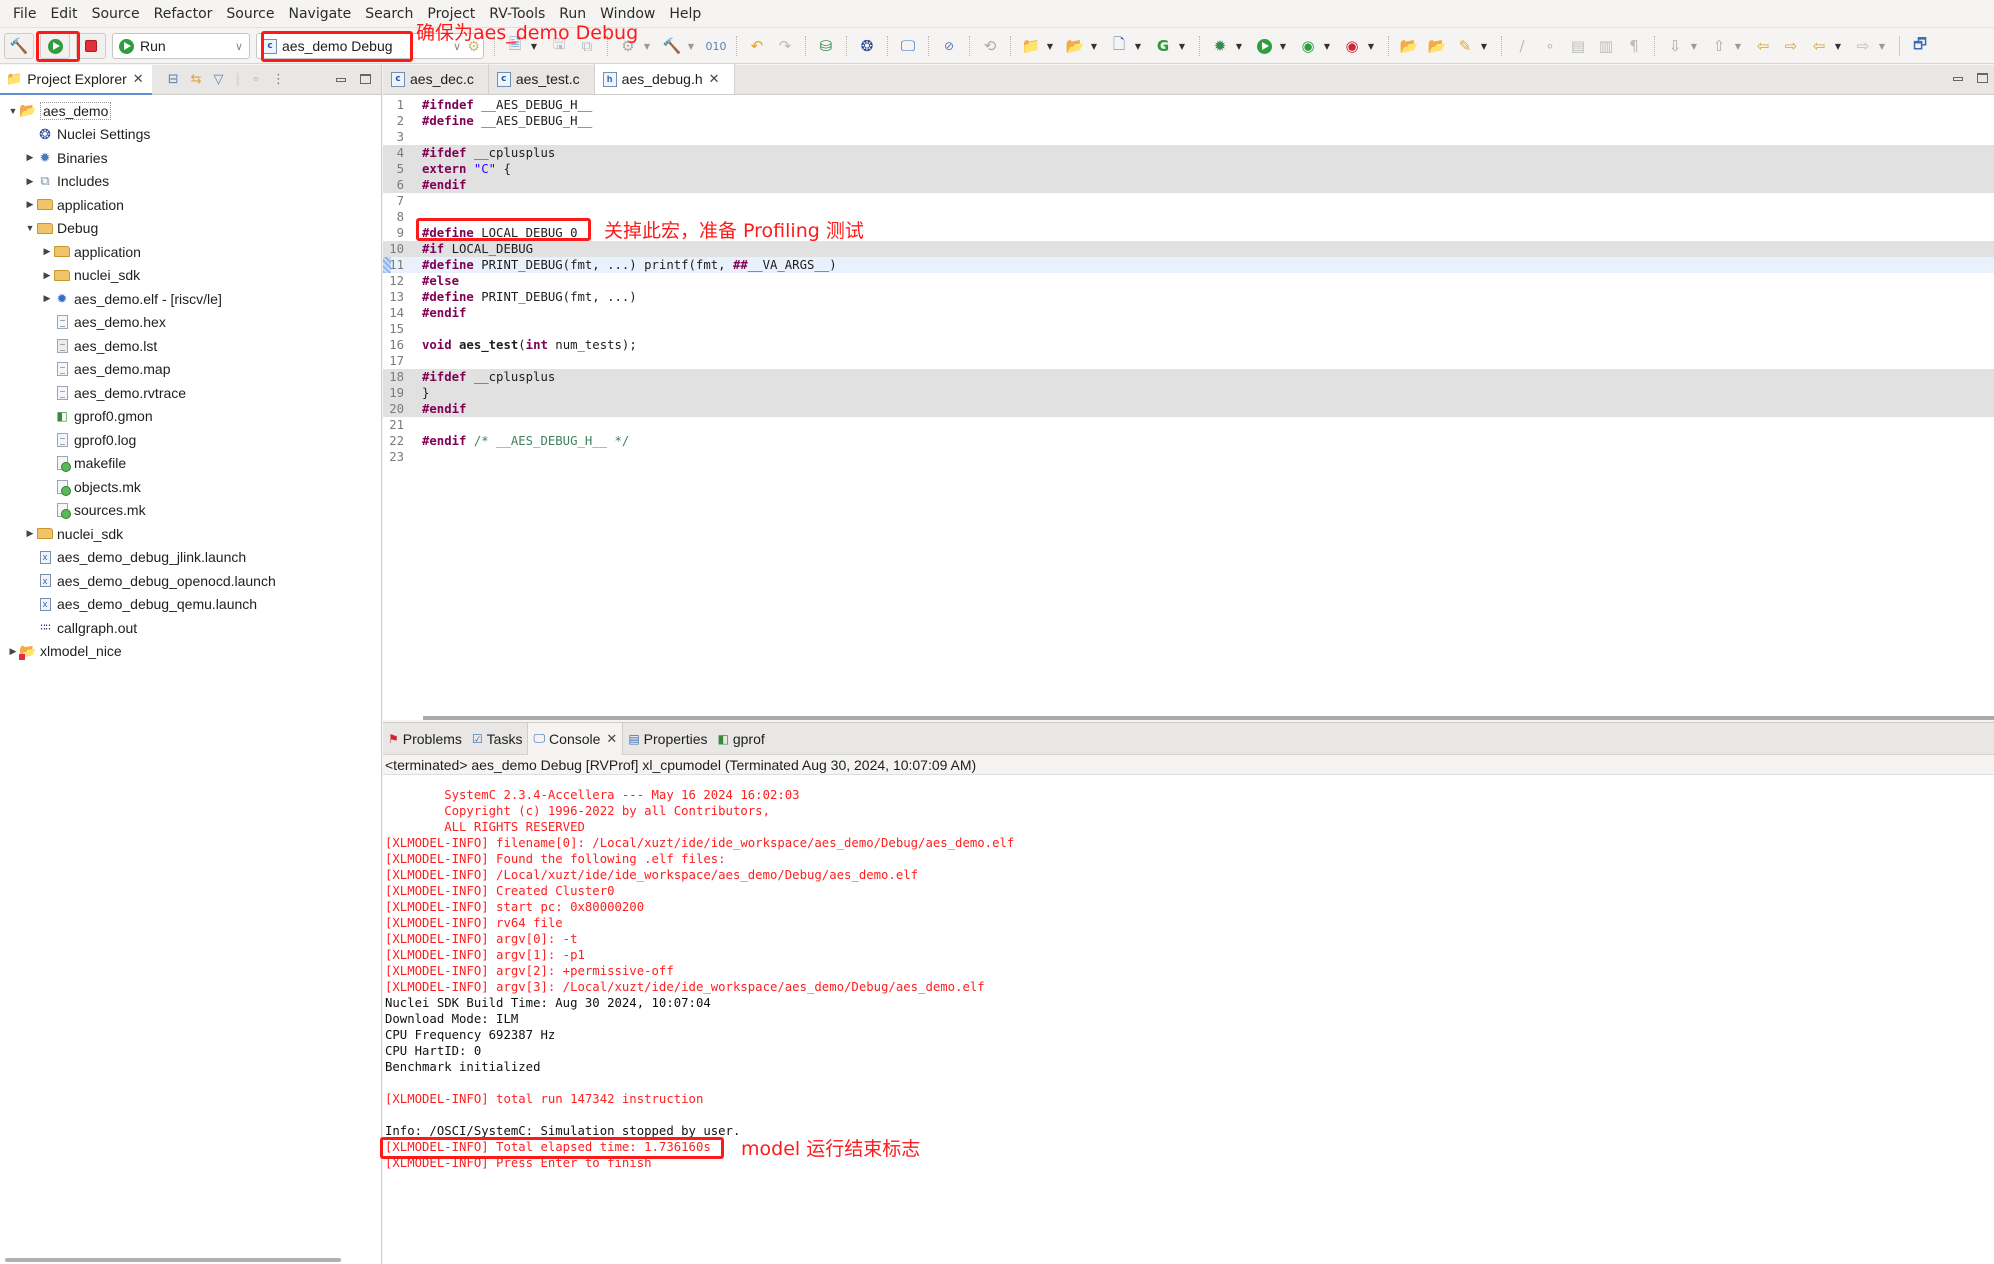  Describe the element at coordinates (190, 605) in the screenshot. I see `tree-item: x aes_demo_debug_qemu.launch` at that location.